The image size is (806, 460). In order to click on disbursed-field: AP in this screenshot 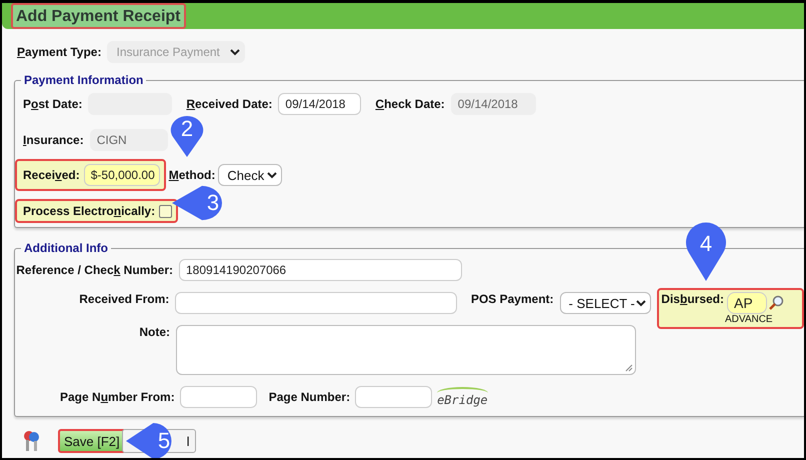, I will do `click(747, 303)`.